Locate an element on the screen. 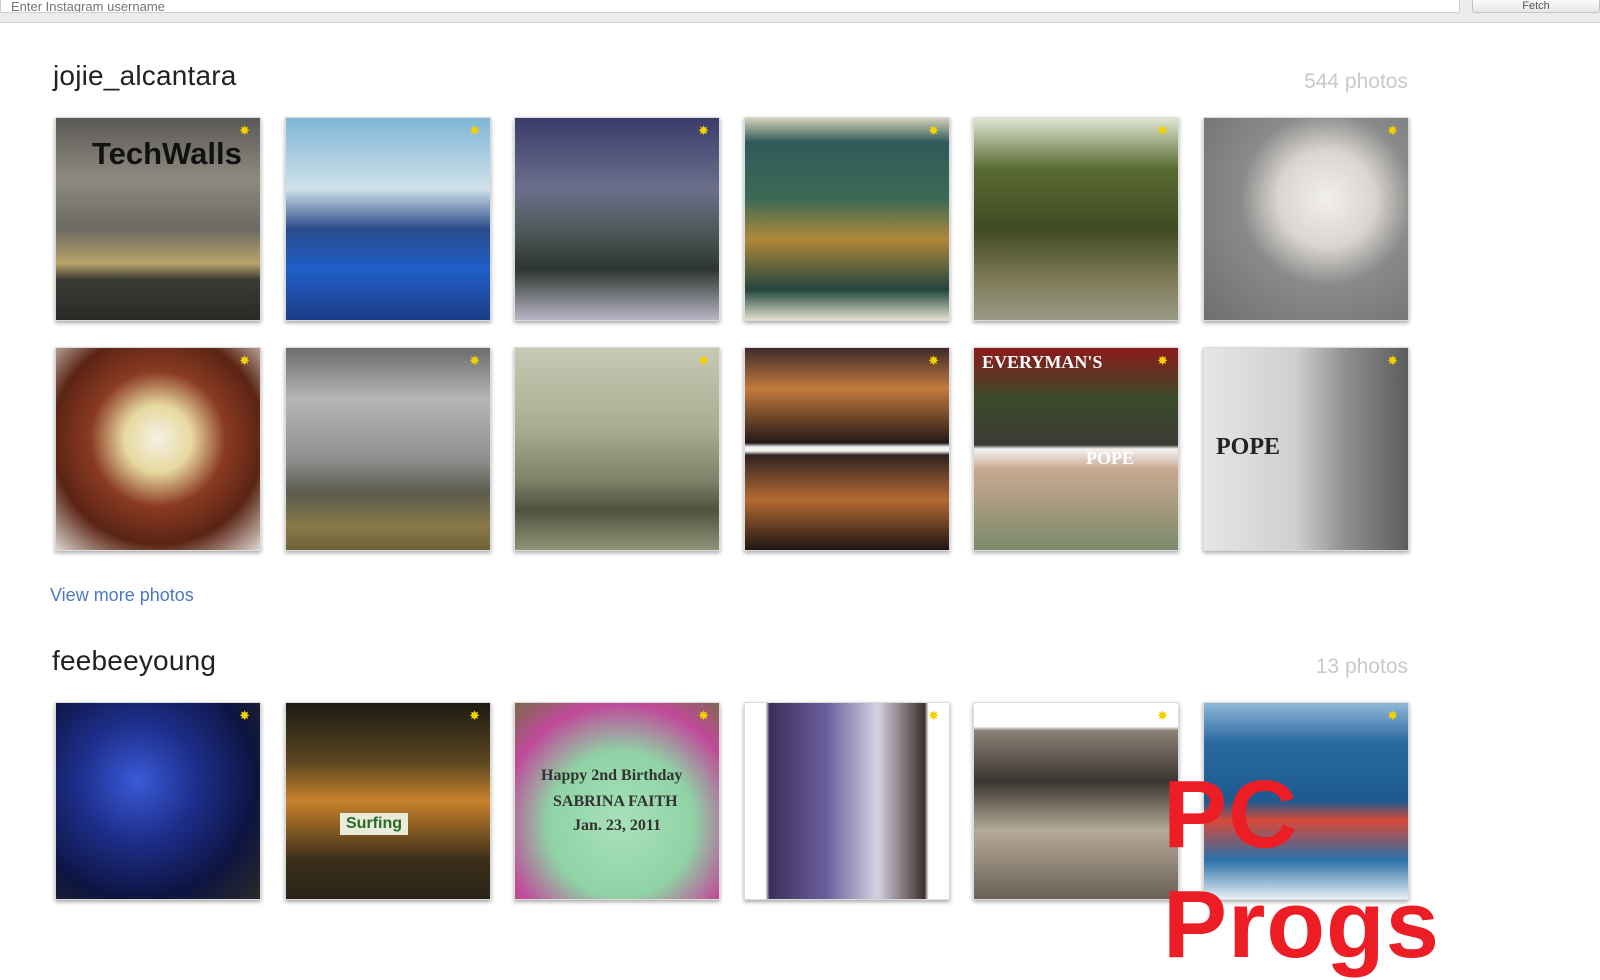 The height and width of the screenshot is (980, 1600). view-more-photos-link: View more photos is located at coordinates (122, 595).